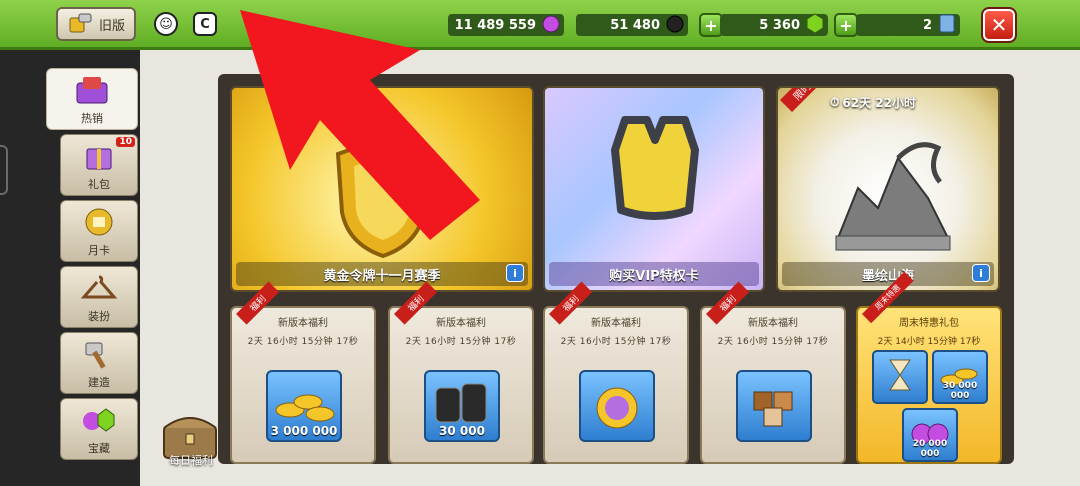 This screenshot has width=1080, height=486. I want to click on top-bar: 旧版 ☺ C 11 489 559 51 480 + 5 360 + 2 ✕, so click(540, 25).